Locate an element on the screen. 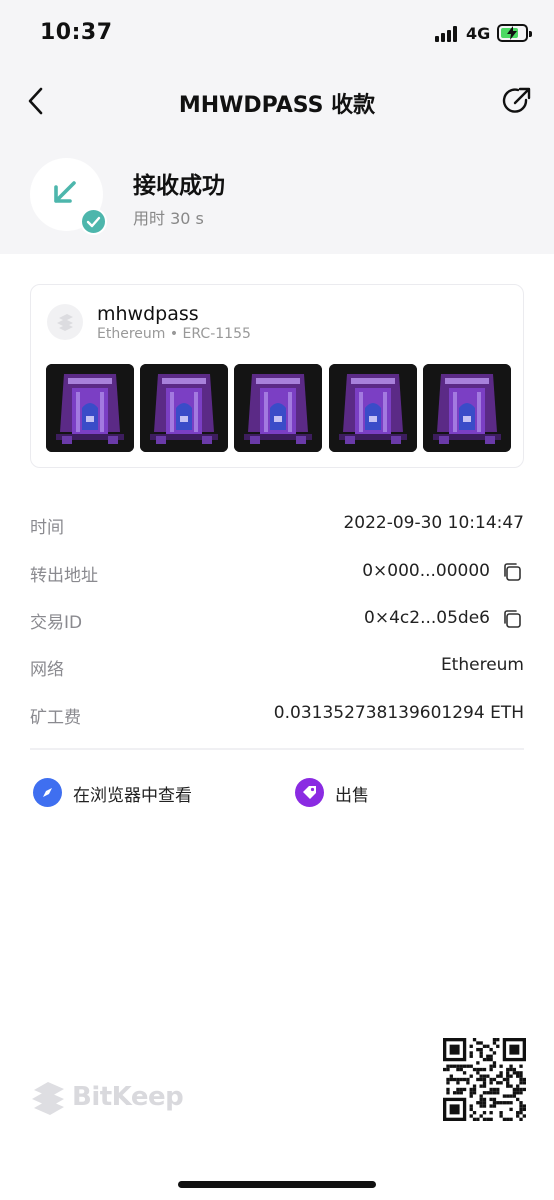  tag-icon is located at coordinates (309, 792).